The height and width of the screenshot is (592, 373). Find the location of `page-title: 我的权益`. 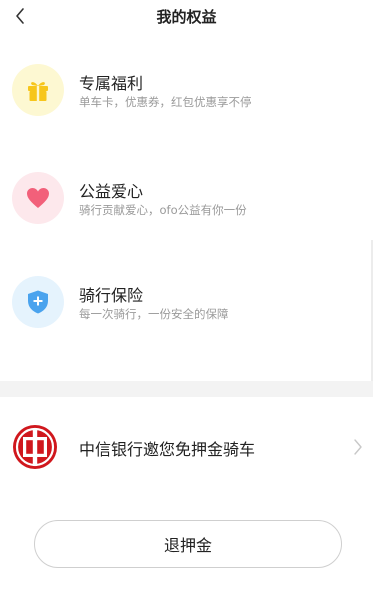

page-title: 我的权益 is located at coordinates (186, 17).